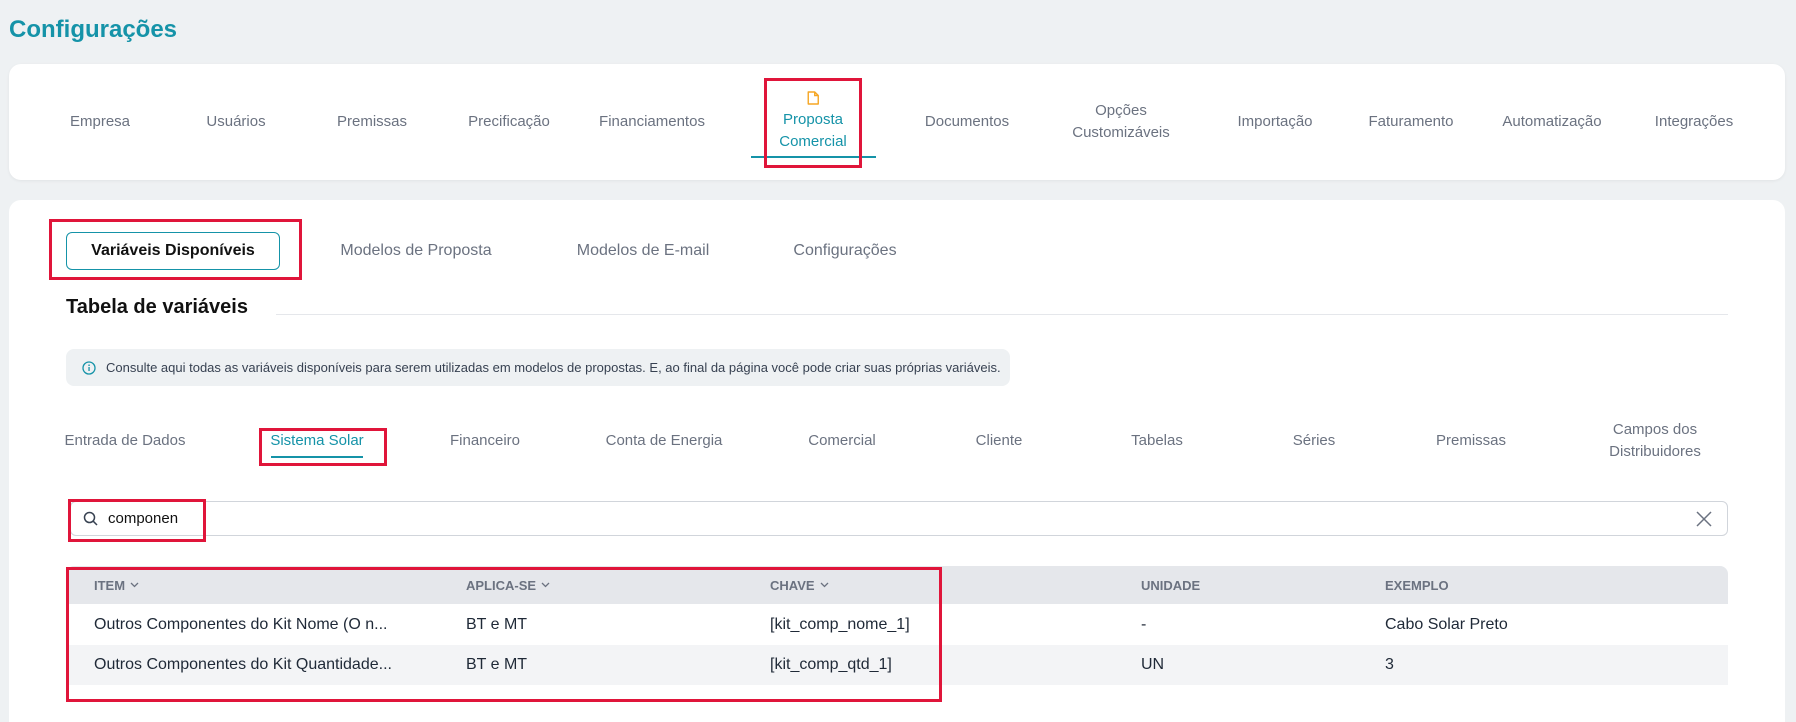 The width and height of the screenshot is (1796, 722). Describe the element at coordinates (173, 251) in the screenshot. I see `subtab-variaveis-disponiveis: Variáveis Disponíveis` at that location.